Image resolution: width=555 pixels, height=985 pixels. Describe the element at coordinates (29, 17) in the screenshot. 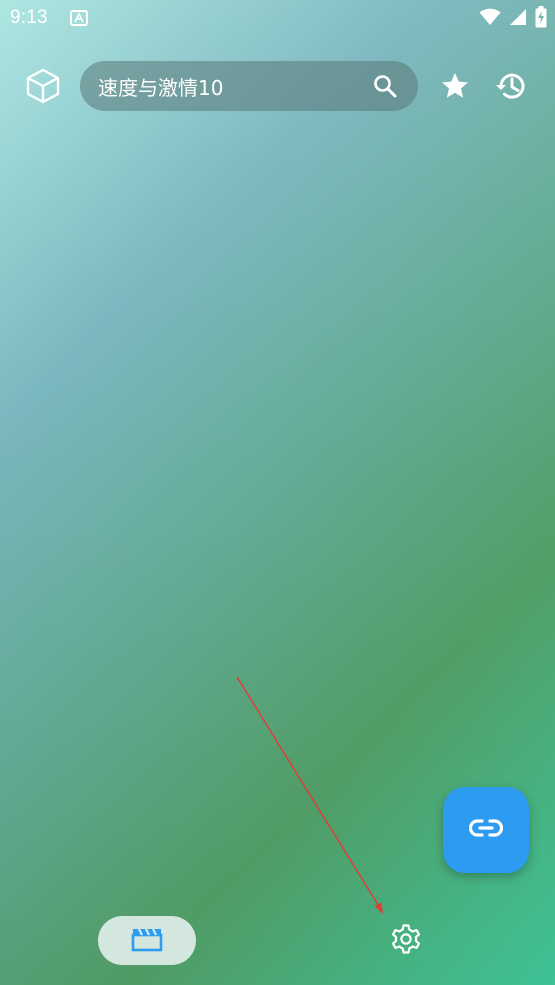

I see `status-time: 9:13` at that location.